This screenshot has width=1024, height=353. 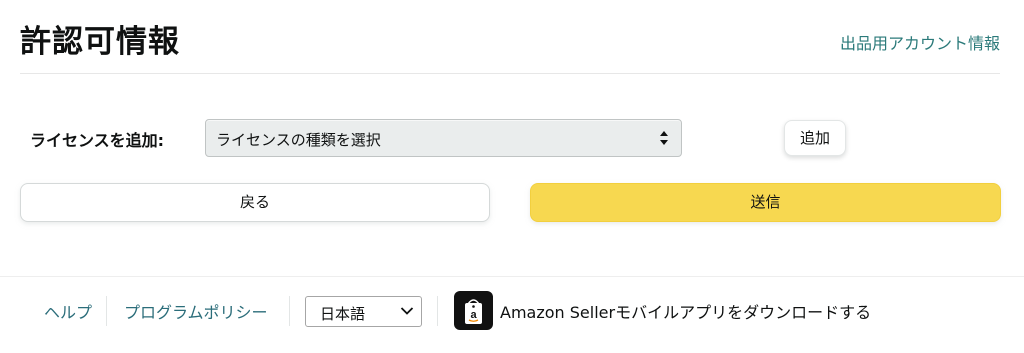 What do you see at coordinates (443, 138) in the screenshot?
I see `license-type-select: ライセンスの種類を選択` at bounding box center [443, 138].